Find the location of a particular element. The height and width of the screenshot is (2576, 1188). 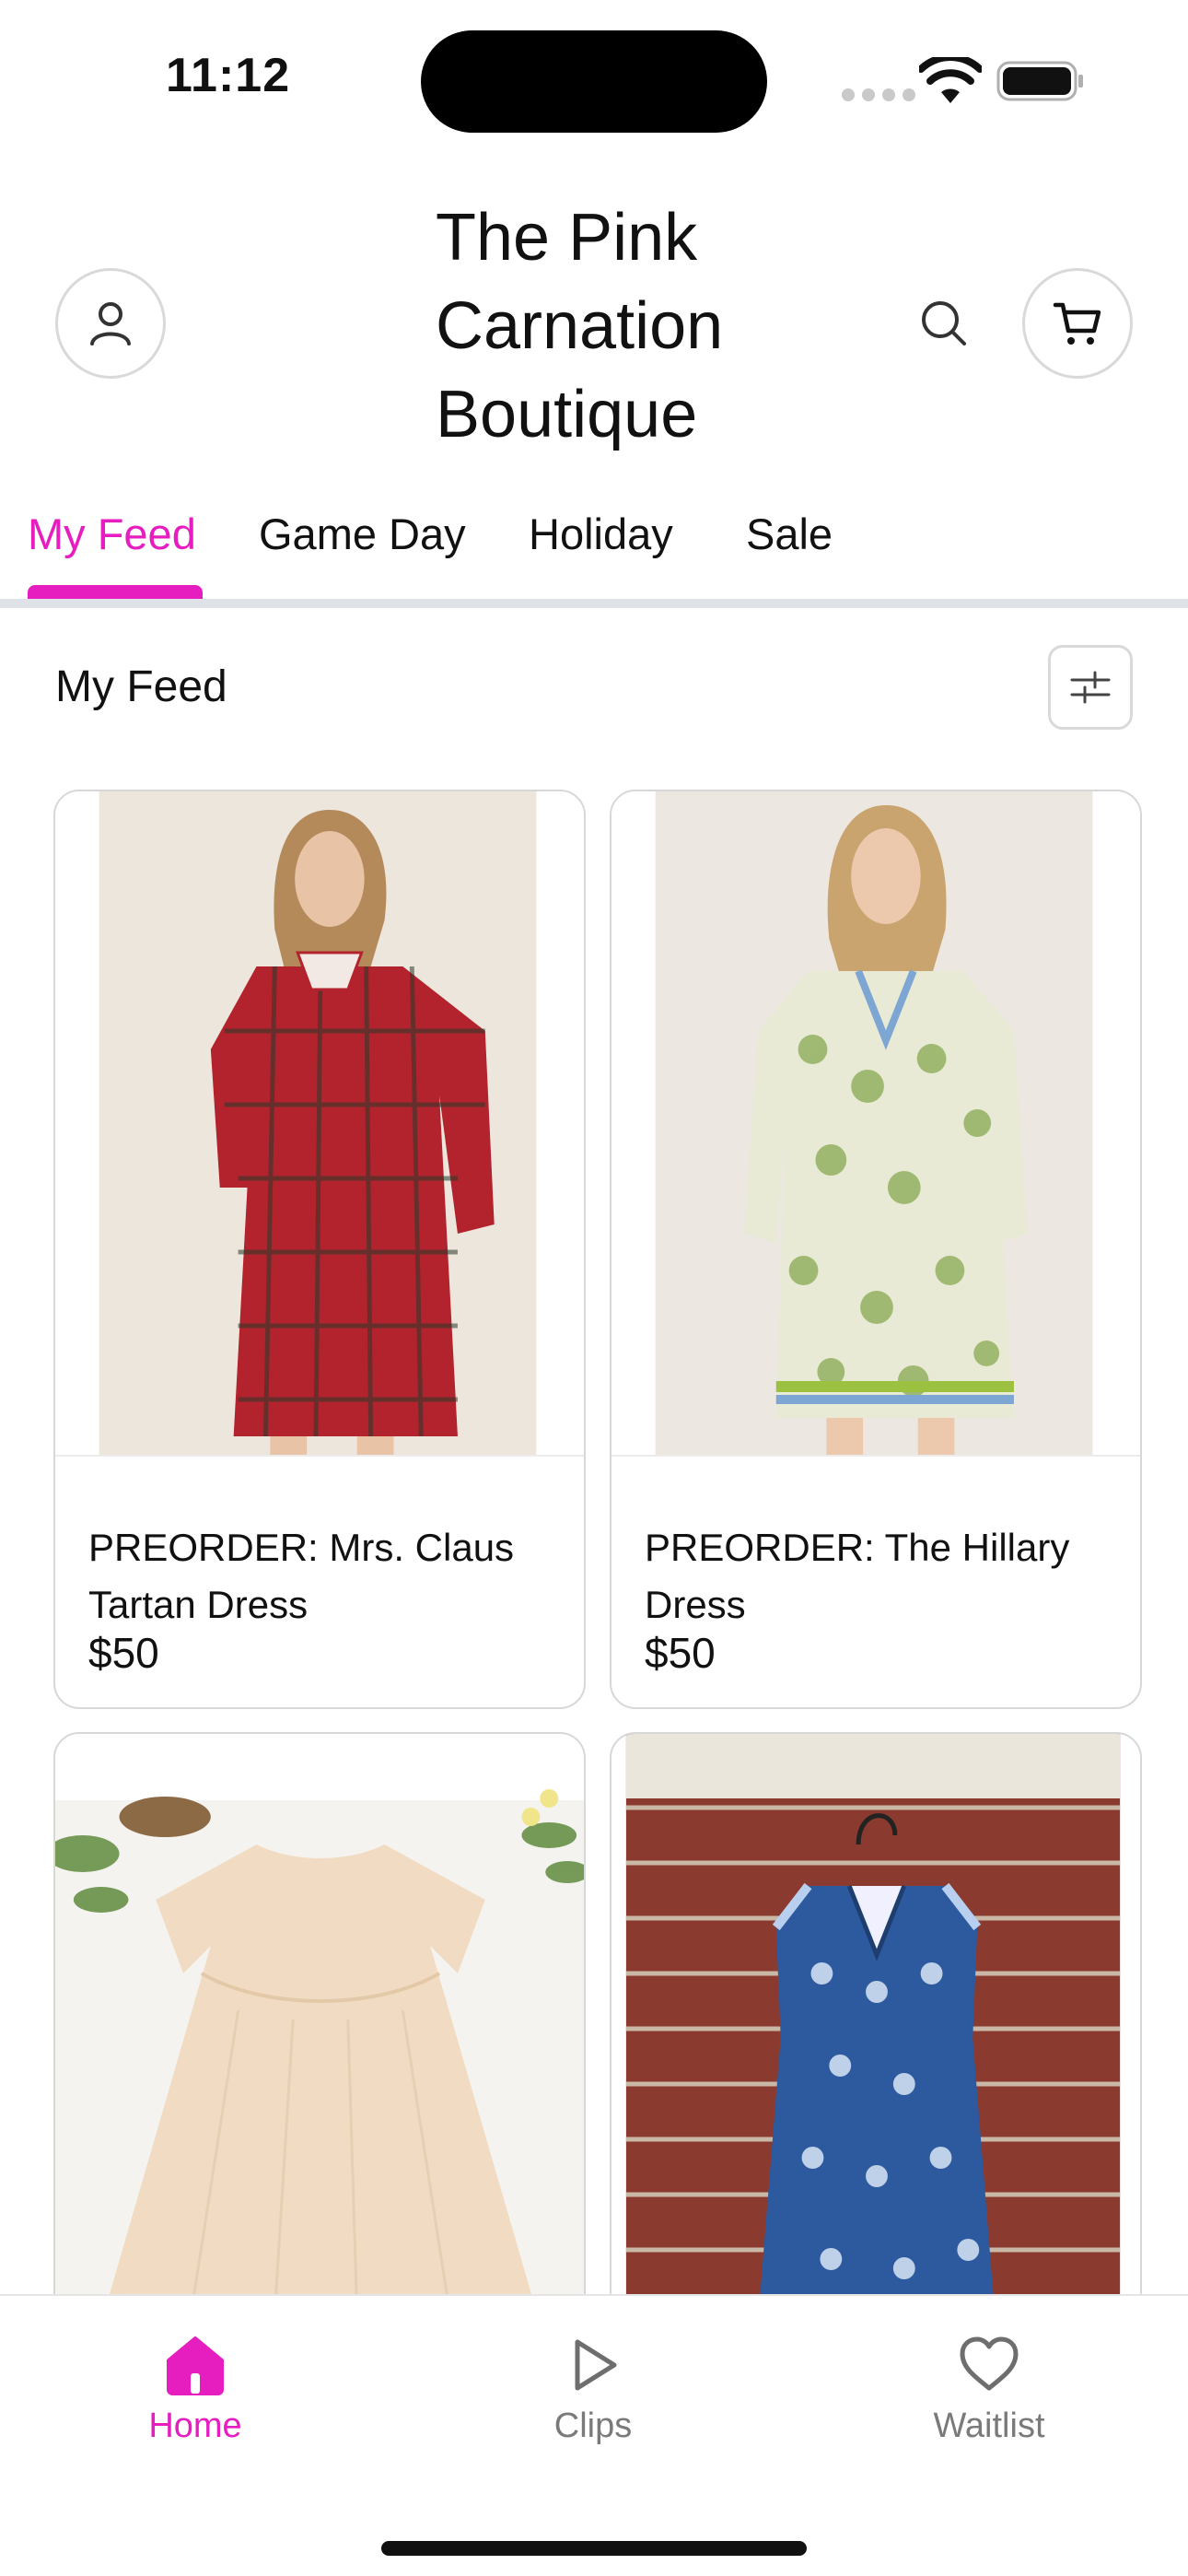

filter-button is located at coordinates (1091, 687).